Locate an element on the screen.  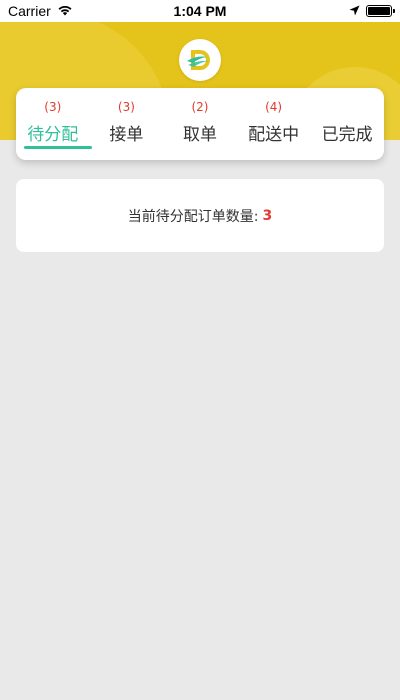
pending-order-summary: 当前待分配订单数量: 3 is located at coordinates (200, 215).